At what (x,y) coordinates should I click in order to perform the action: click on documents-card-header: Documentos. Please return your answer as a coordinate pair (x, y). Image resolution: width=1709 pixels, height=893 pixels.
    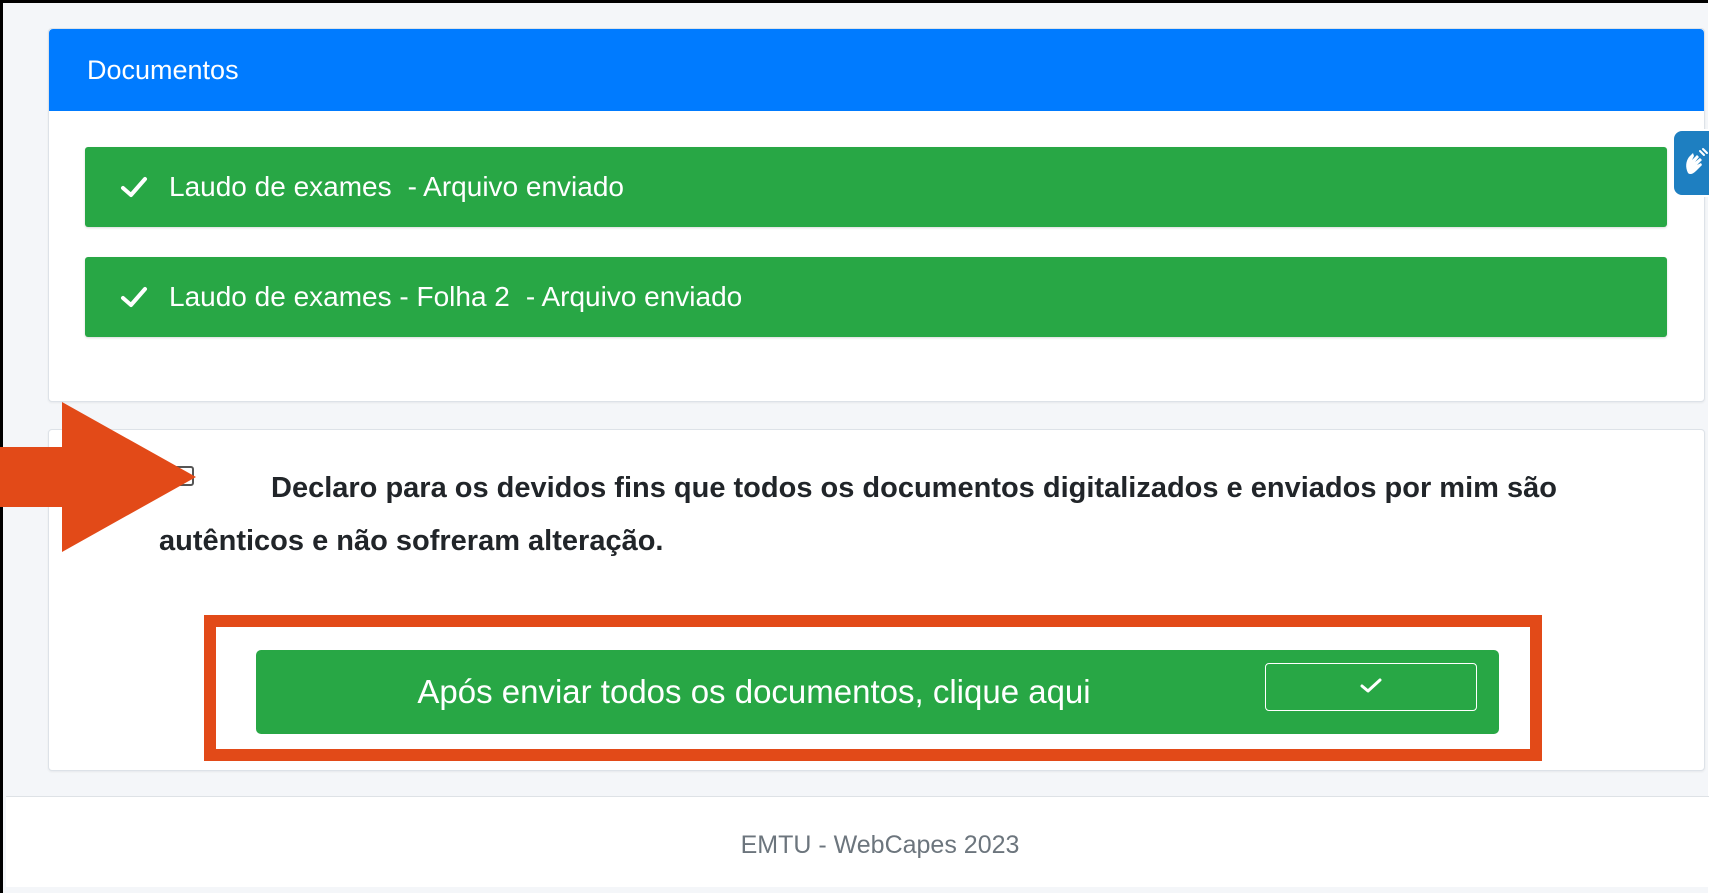
    Looking at the image, I should click on (876, 70).